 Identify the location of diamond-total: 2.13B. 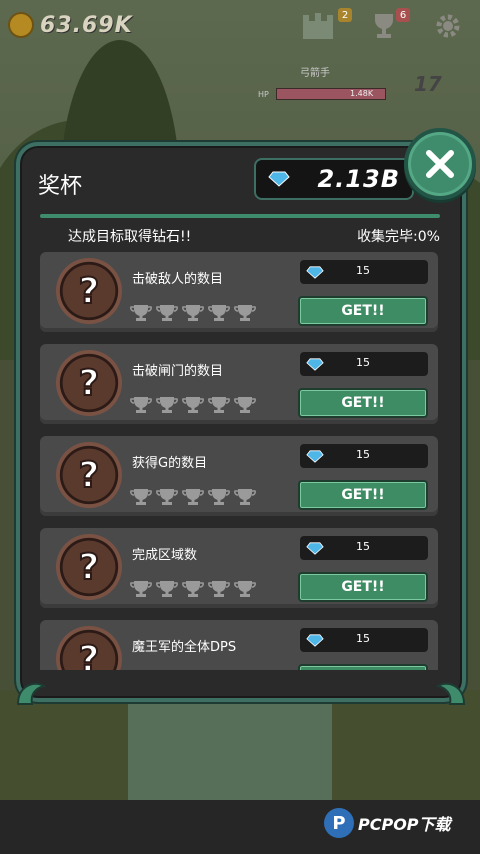
(358, 179).